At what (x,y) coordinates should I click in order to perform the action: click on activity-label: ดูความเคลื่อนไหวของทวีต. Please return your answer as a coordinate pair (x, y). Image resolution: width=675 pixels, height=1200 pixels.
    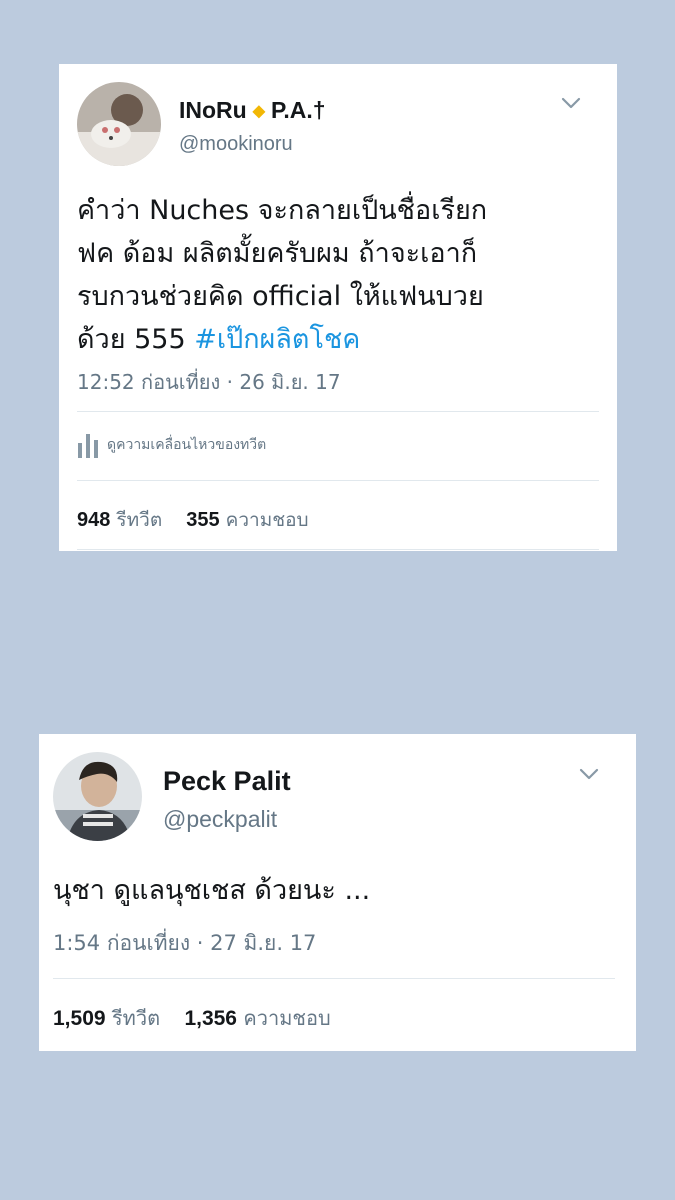
    Looking at the image, I should click on (187, 445).